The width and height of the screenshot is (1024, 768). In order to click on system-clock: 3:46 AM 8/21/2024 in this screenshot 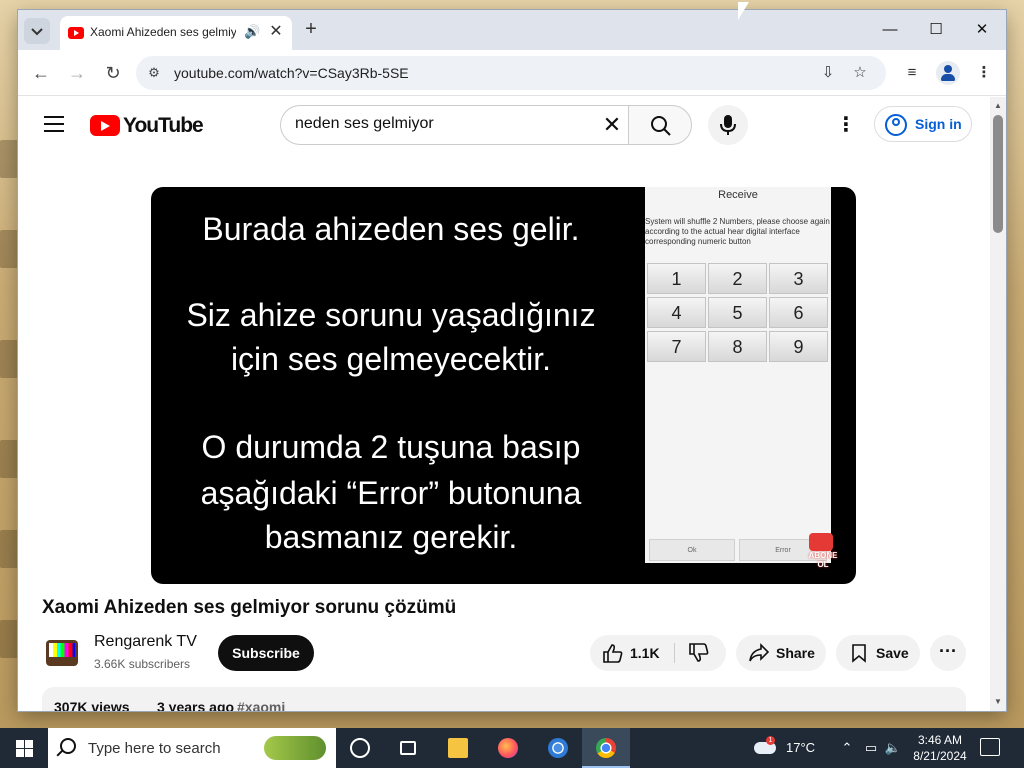, I will do `click(940, 748)`.